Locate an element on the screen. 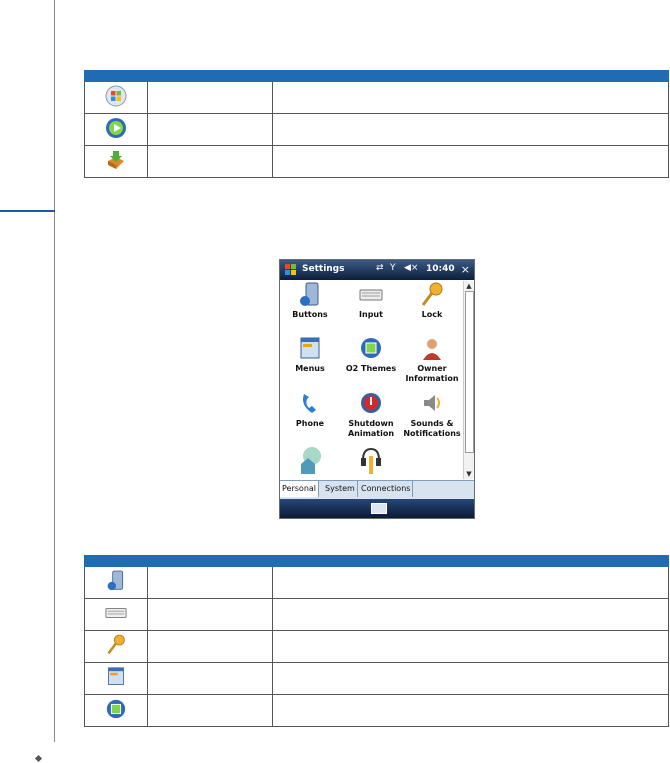 Image resolution: width=670 pixels, height=763 pixels. shutdown-icon is located at coordinates (371, 403).